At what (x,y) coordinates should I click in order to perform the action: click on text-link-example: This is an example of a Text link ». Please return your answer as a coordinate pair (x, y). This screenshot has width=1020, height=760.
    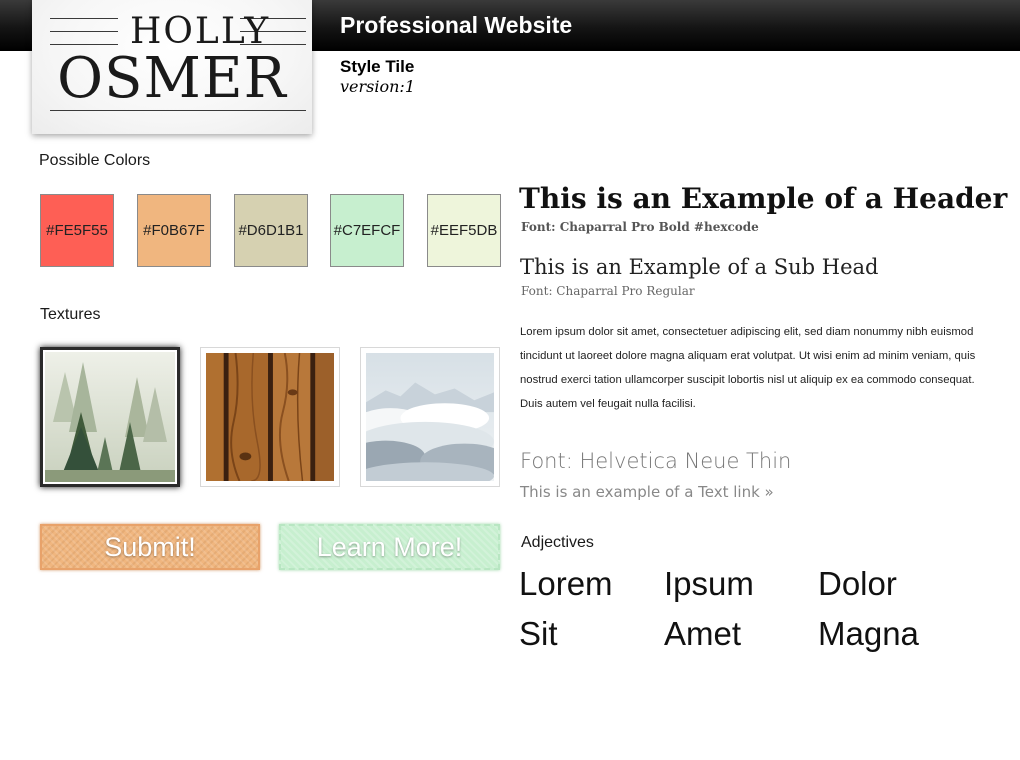
    Looking at the image, I should click on (647, 492).